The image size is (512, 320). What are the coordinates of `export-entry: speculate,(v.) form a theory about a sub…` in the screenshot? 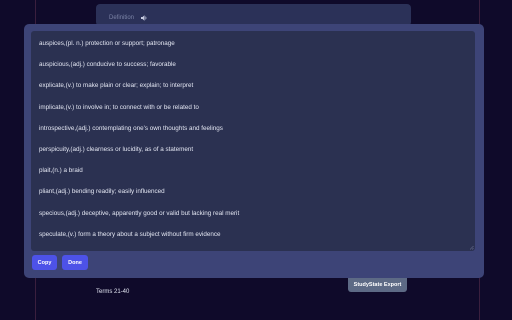 It's located at (130, 234).